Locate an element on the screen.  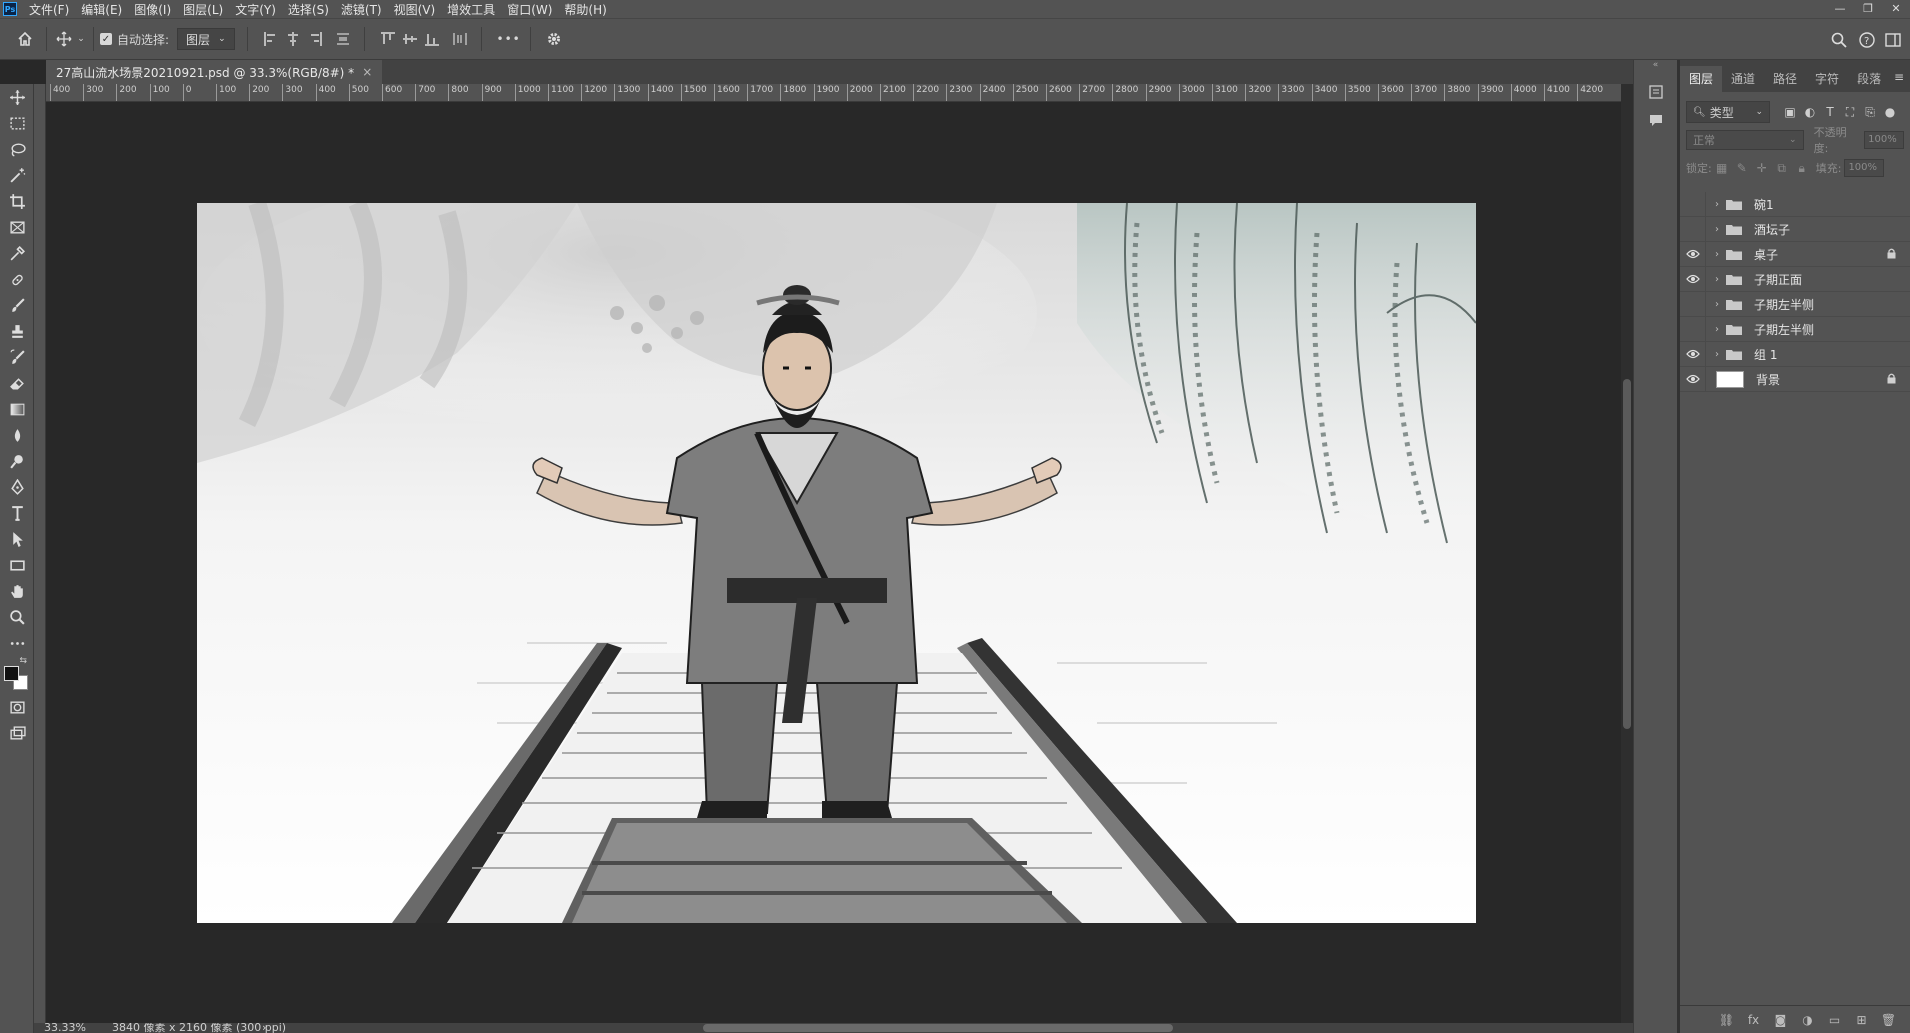
frame-tool-icon is located at coordinates (17, 227).